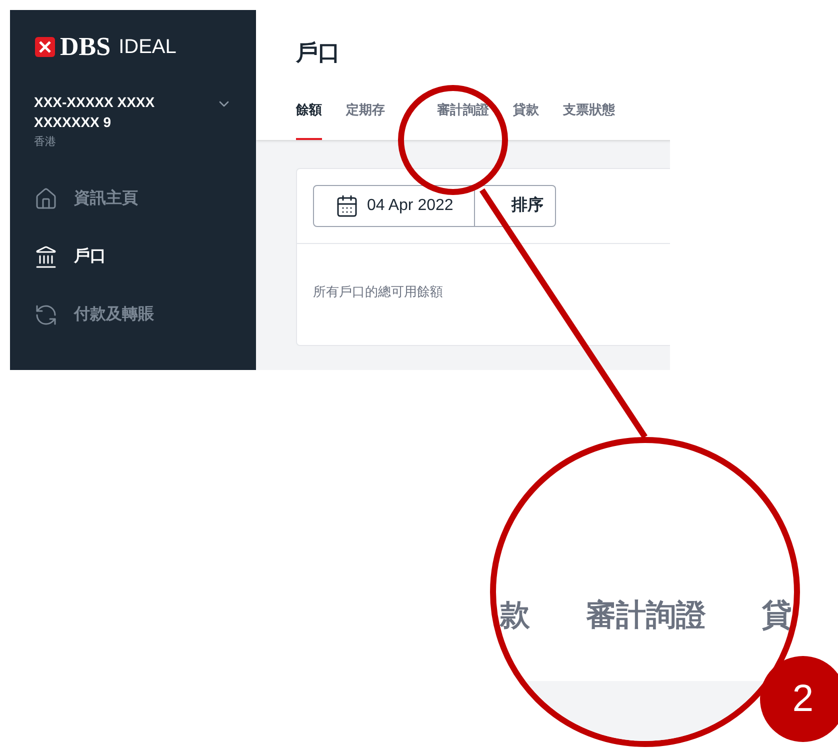 This screenshot has width=838, height=756. What do you see at coordinates (365, 120) in the screenshot?
I see `tab: 定期存` at bounding box center [365, 120].